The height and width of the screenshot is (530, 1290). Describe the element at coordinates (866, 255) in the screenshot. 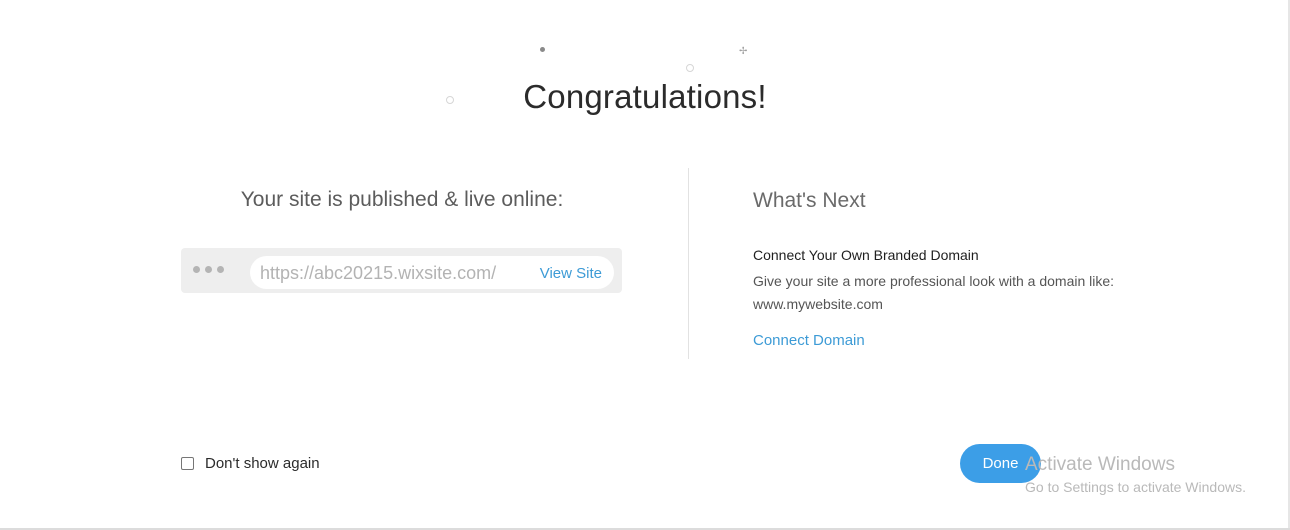

I see `domain-title: Connect Your Own Branded Domain` at that location.